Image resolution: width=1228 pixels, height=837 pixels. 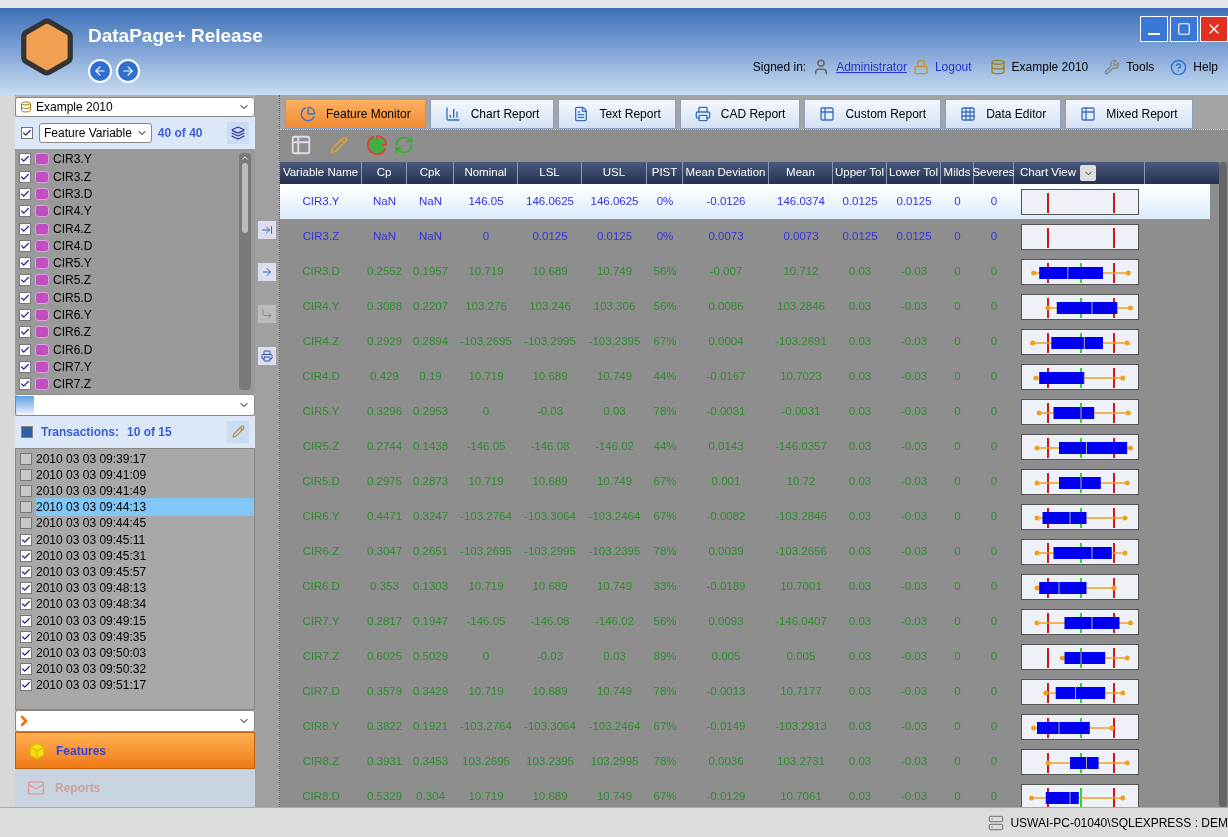 What do you see at coordinates (145, 458) in the screenshot?
I see `transaction-item: 2010 03 03 09:39:17` at bounding box center [145, 458].